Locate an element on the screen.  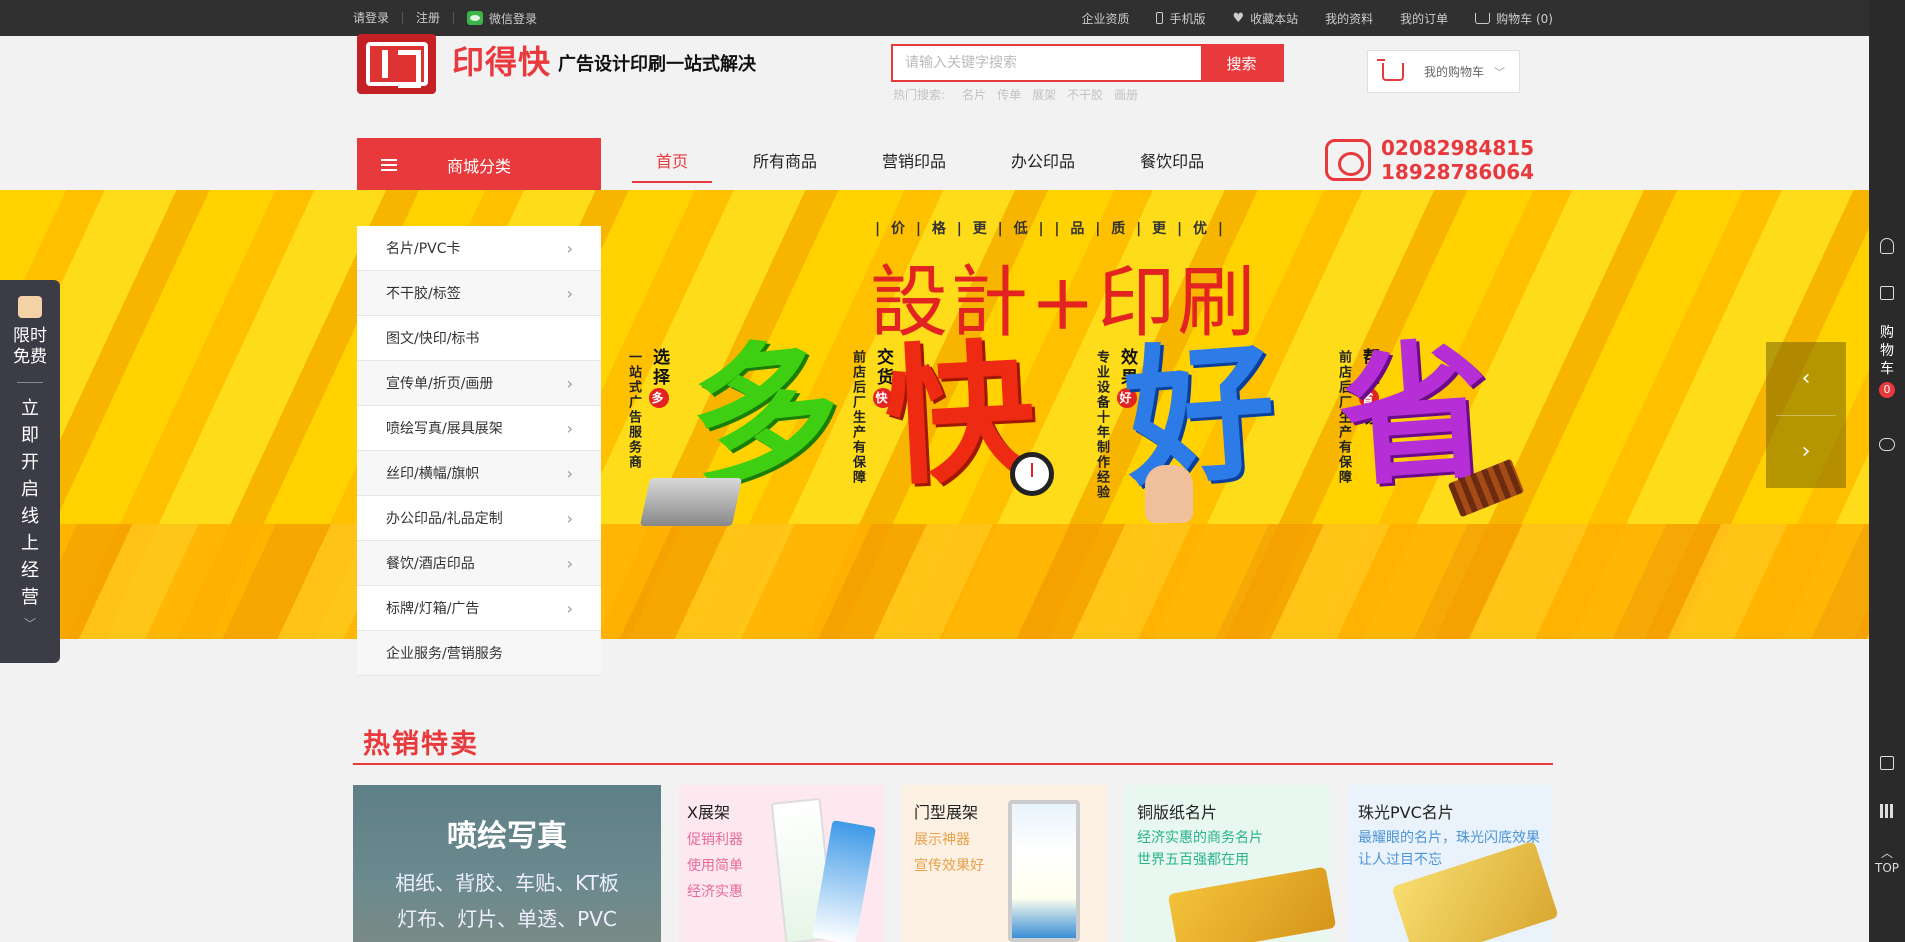
back-to-top-button: ︿ TOP is located at coordinates (1887, 859).